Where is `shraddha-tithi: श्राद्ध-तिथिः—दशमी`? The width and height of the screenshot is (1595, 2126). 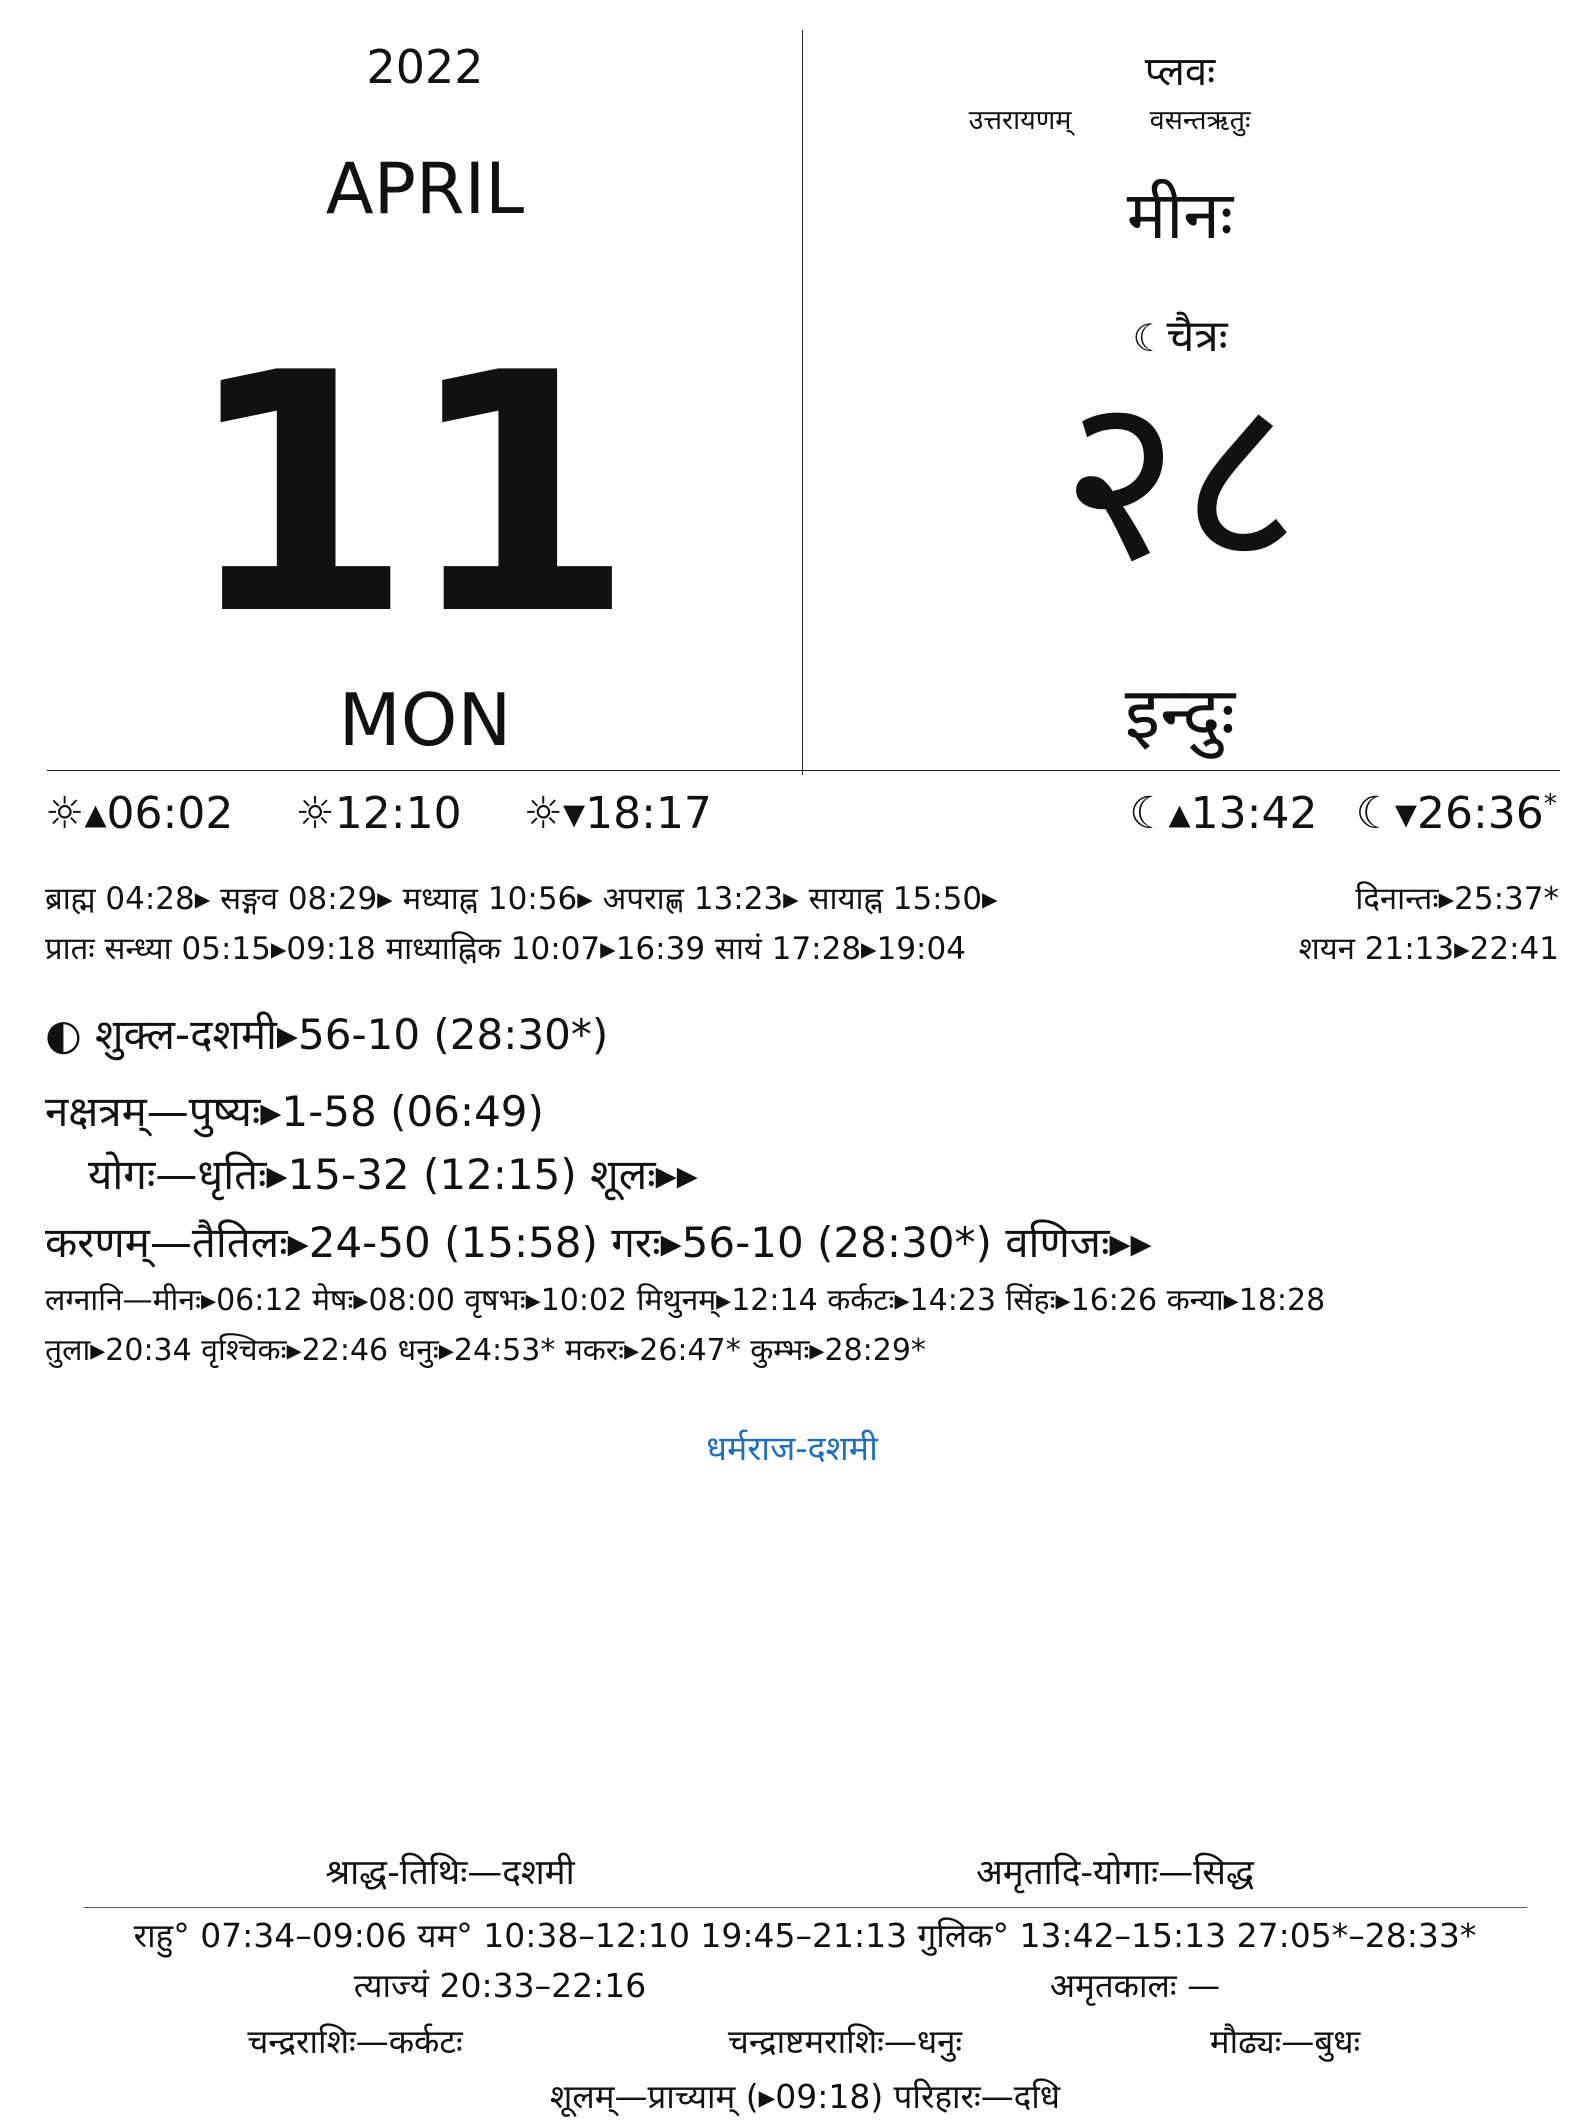
shraddha-tithi: श्राद्ध-तिथिः—दशमी is located at coordinates (450, 1873).